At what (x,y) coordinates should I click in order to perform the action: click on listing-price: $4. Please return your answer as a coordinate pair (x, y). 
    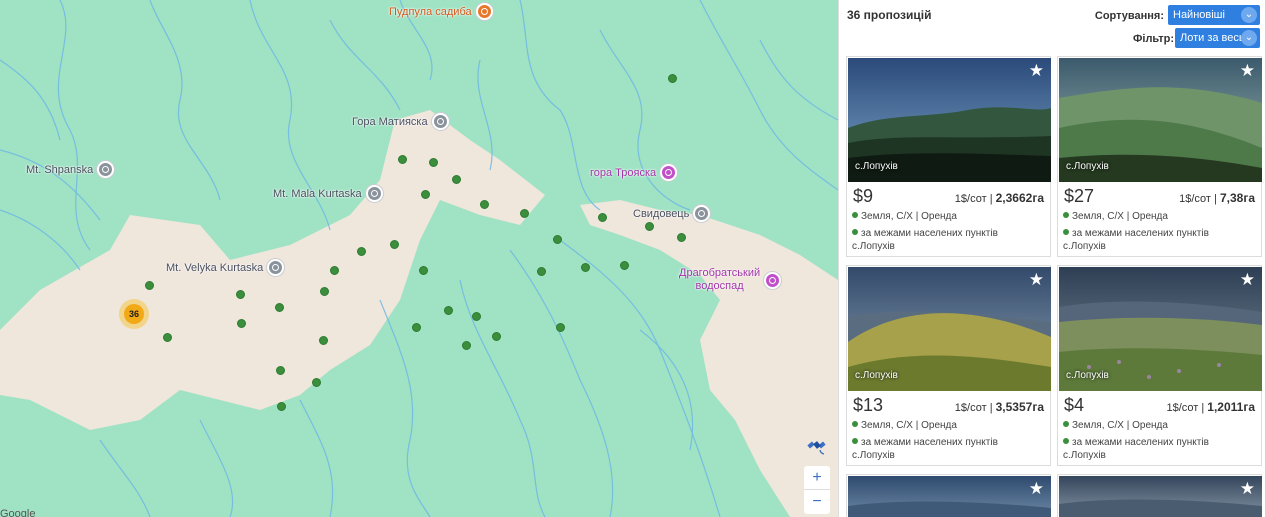
    Looking at the image, I should click on (1074, 405).